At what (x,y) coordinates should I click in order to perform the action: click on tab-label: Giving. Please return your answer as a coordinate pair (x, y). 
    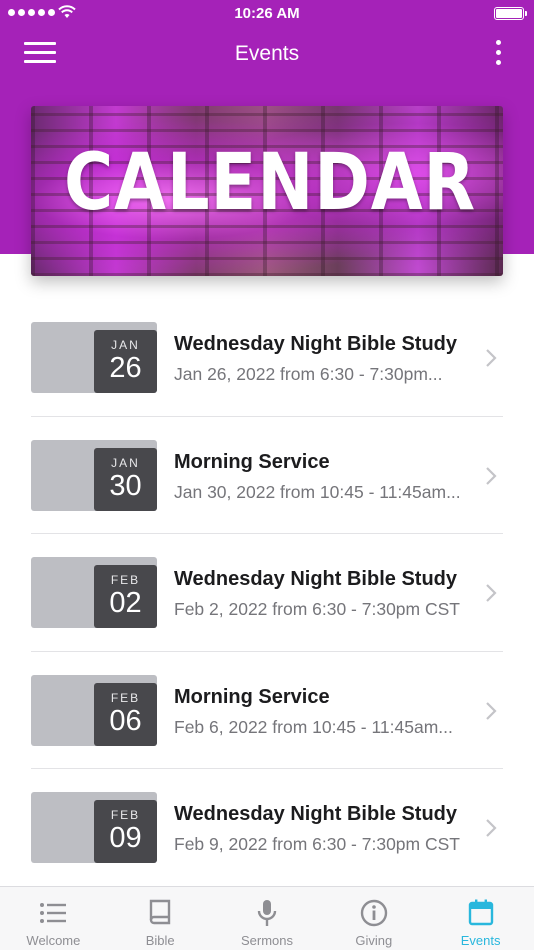
    Looking at the image, I should click on (374, 940).